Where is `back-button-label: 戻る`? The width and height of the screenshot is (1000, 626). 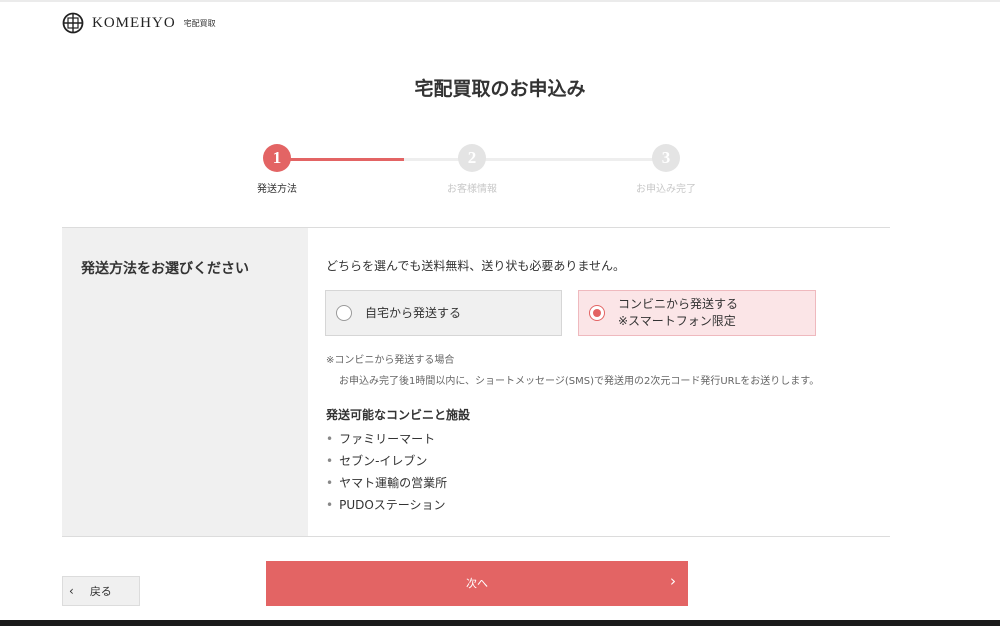
back-button-label: 戻る is located at coordinates (100, 591).